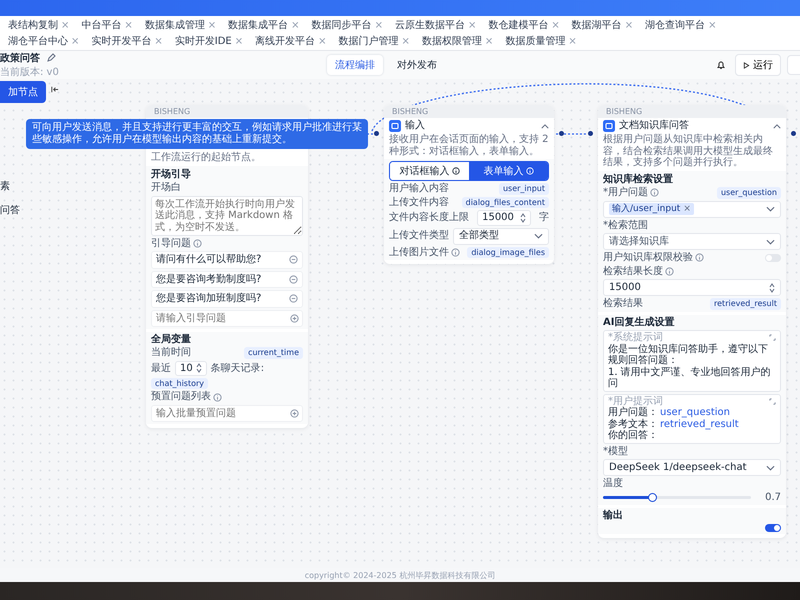 This screenshot has height=600, width=800. Describe the element at coordinates (419, 189) in the screenshot. I see `field-label: 用户输入内容` at that location.